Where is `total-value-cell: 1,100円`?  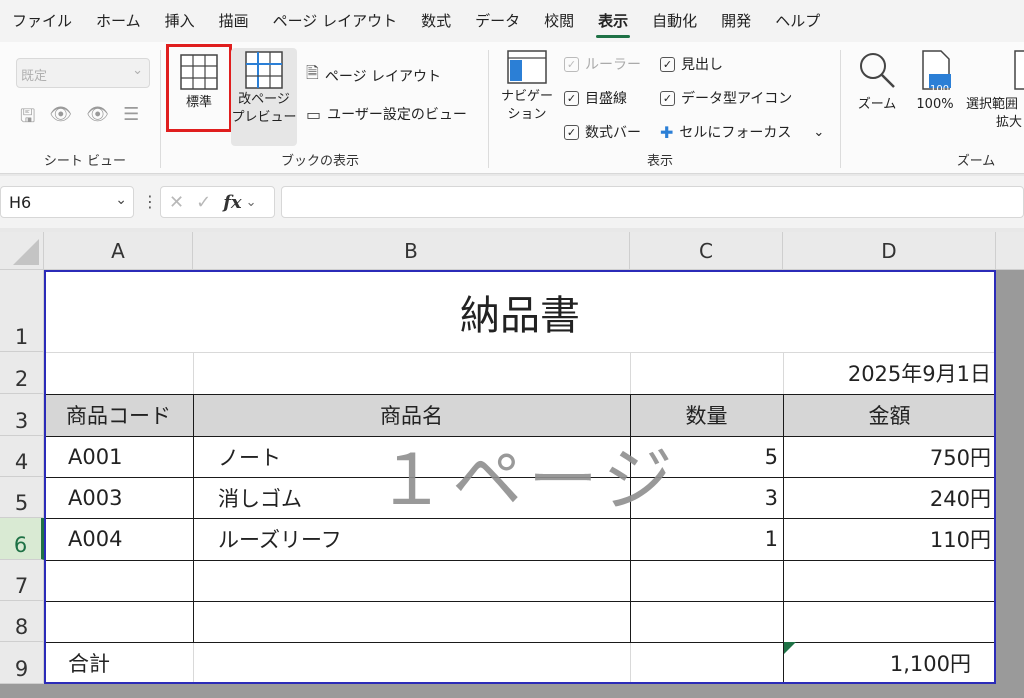
total-value-cell: 1,100円 is located at coordinates (877, 663).